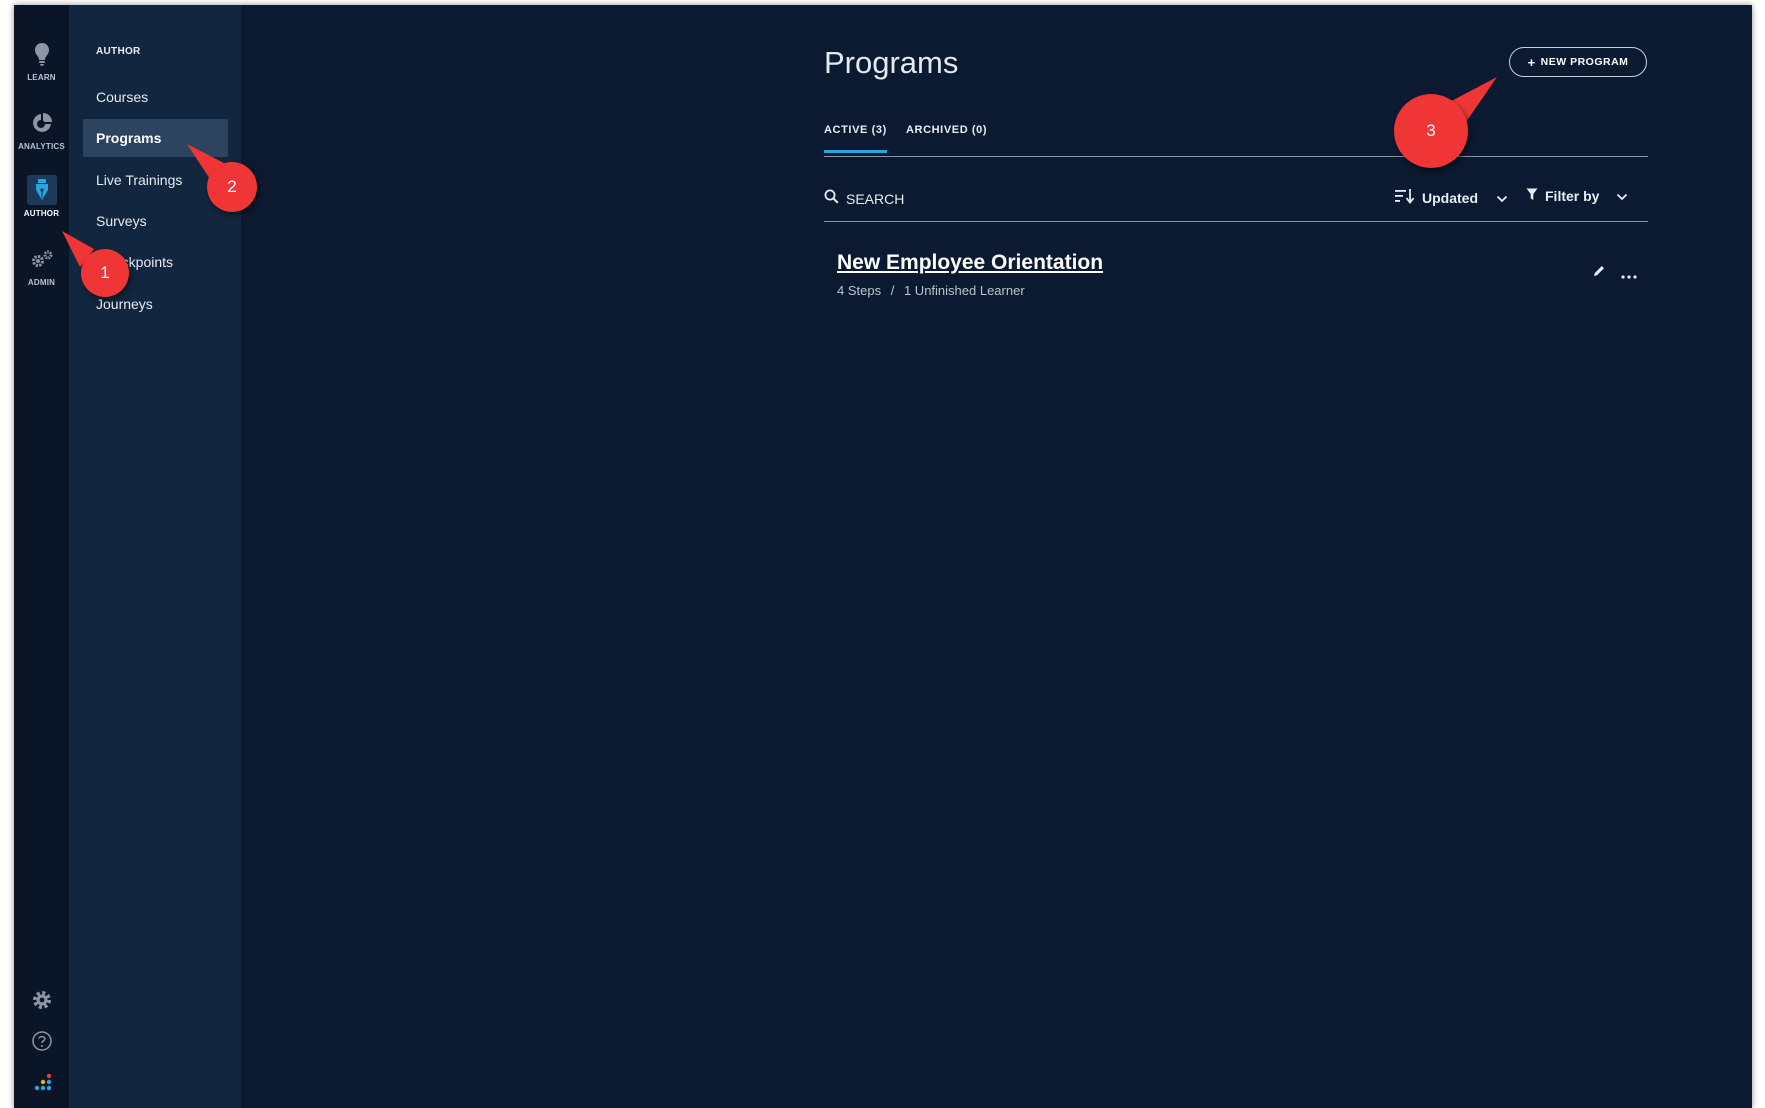 This screenshot has width=1765, height=1108. Describe the element at coordinates (779, 172) in the screenshot. I see `callout-tails` at that location.